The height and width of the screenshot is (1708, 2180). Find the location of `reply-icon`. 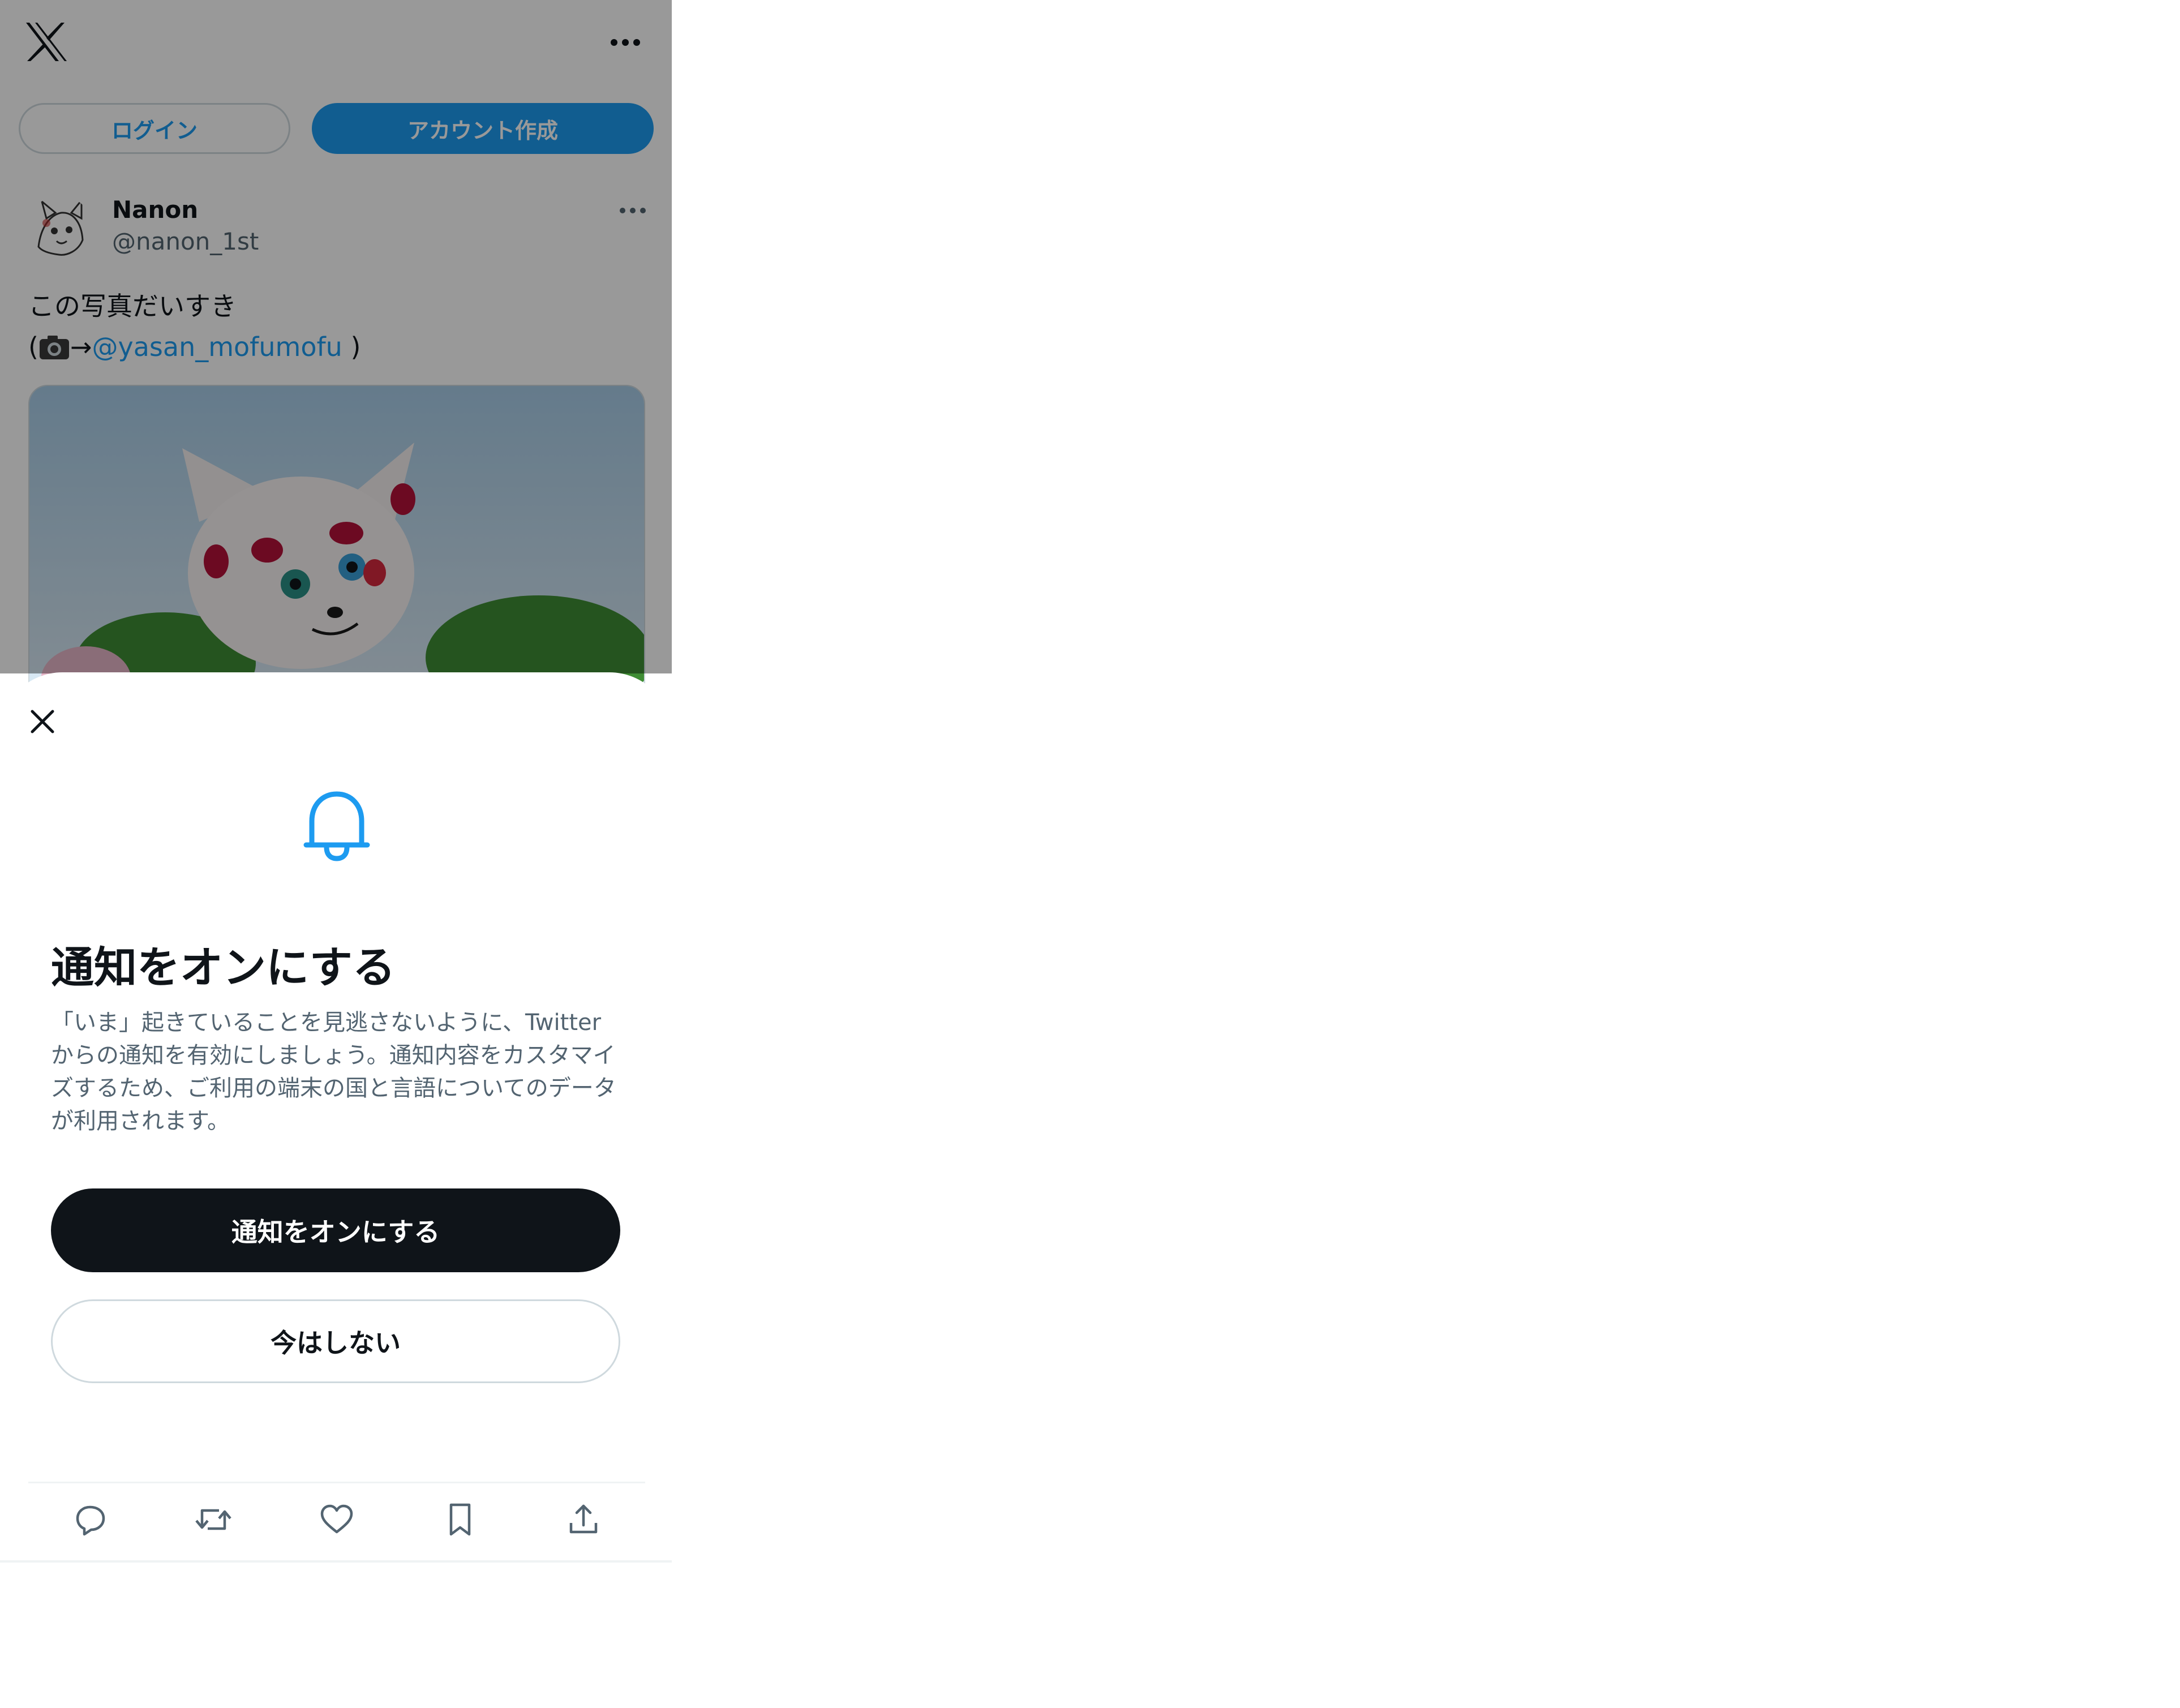

reply-icon is located at coordinates (90, 1519).